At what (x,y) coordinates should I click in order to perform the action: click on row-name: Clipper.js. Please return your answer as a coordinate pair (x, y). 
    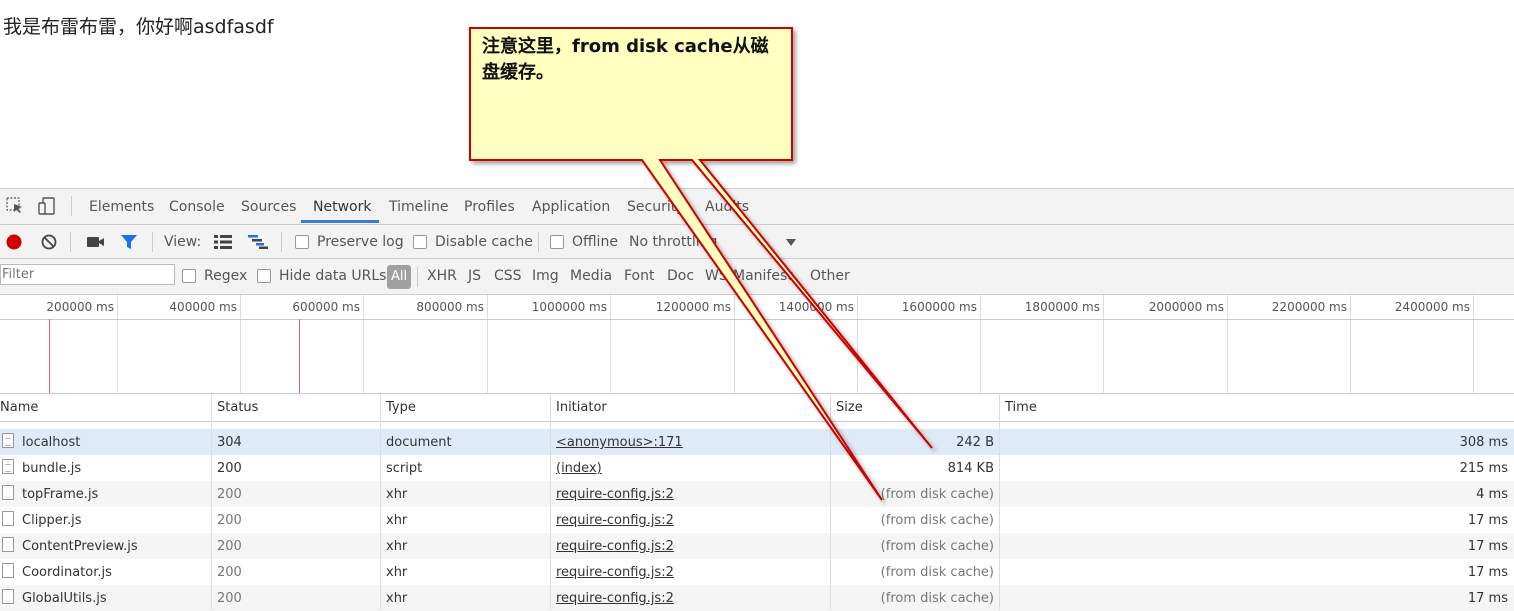
    Looking at the image, I should click on (52, 520).